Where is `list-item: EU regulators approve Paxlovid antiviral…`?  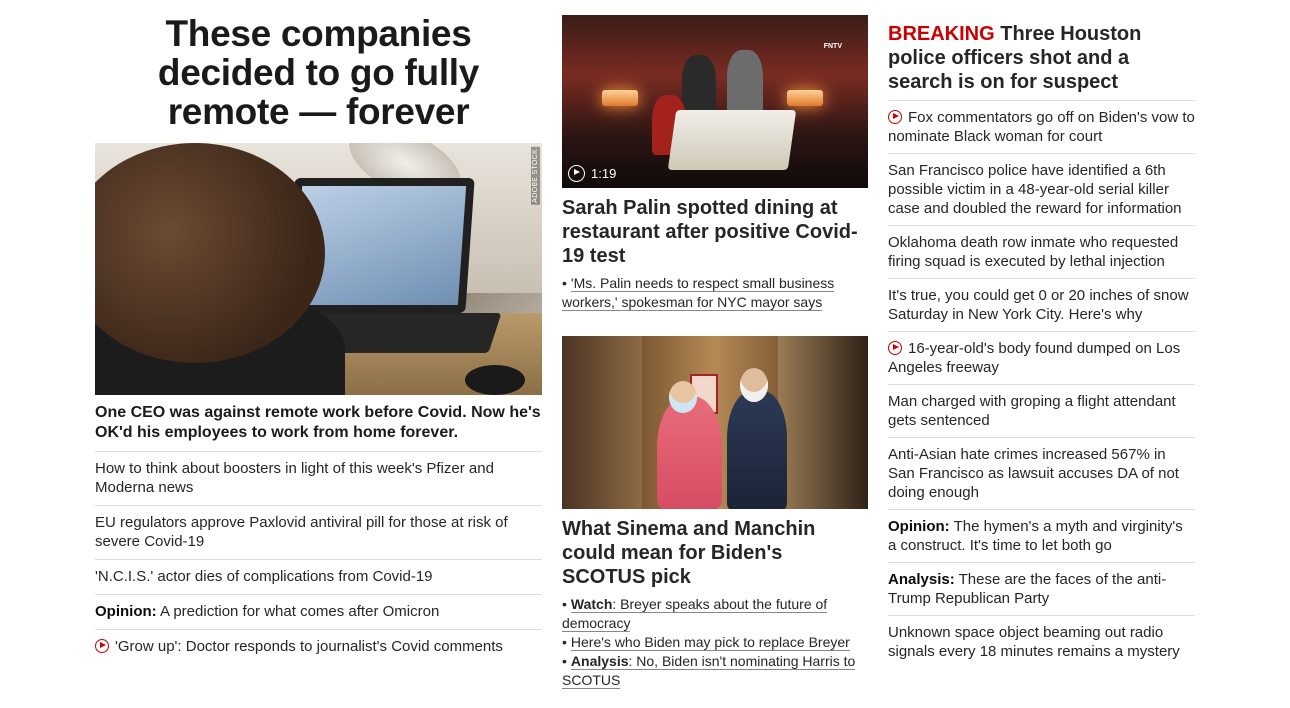 list-item: EU regulators approve Paxlovid antiviral… is located at coordinates (318, 532).